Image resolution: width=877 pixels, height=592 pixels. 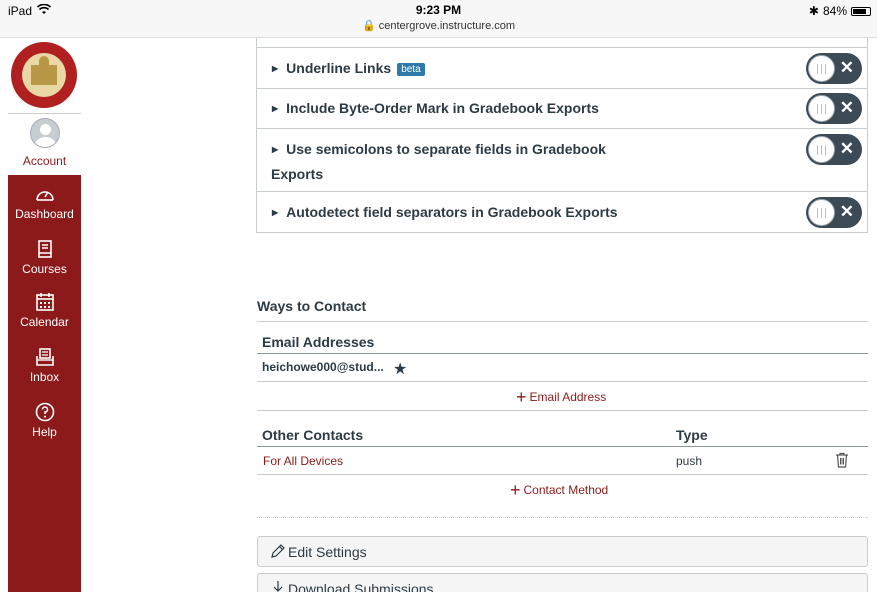 What do you see at coordinates (562, 582) in the screenshot?
I see `download-submissions-button: Download Submissions` at bounding box center [562, 582].